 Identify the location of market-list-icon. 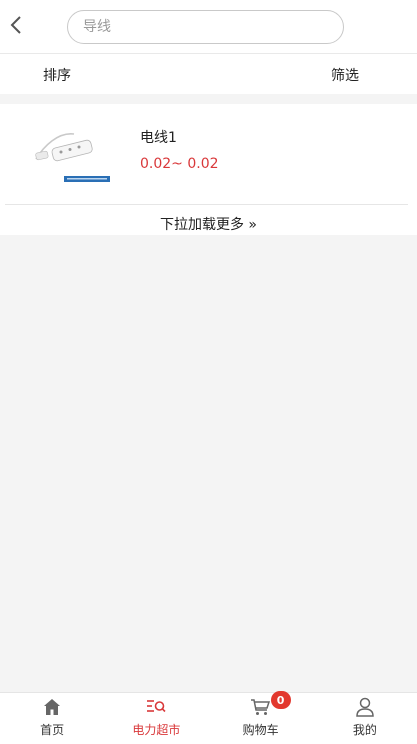
(156, 707).